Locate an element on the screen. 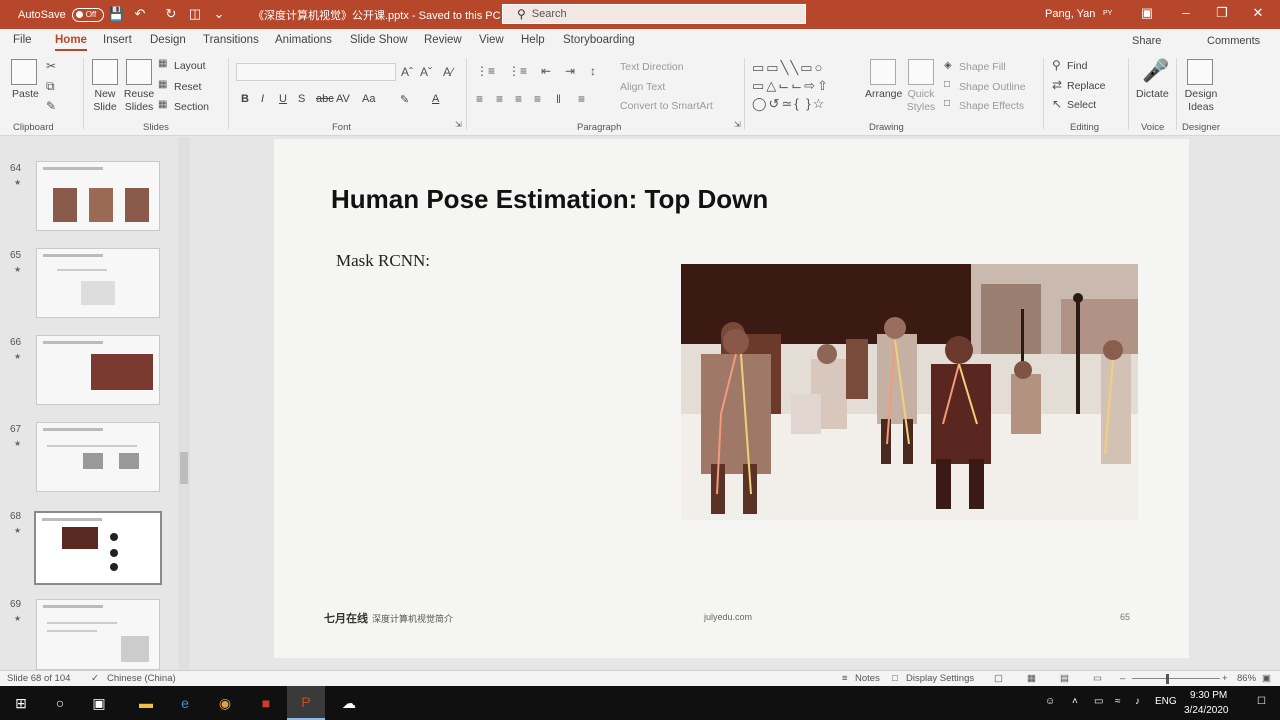  align-text-button: Align Text is located at coordinates (642, 87).